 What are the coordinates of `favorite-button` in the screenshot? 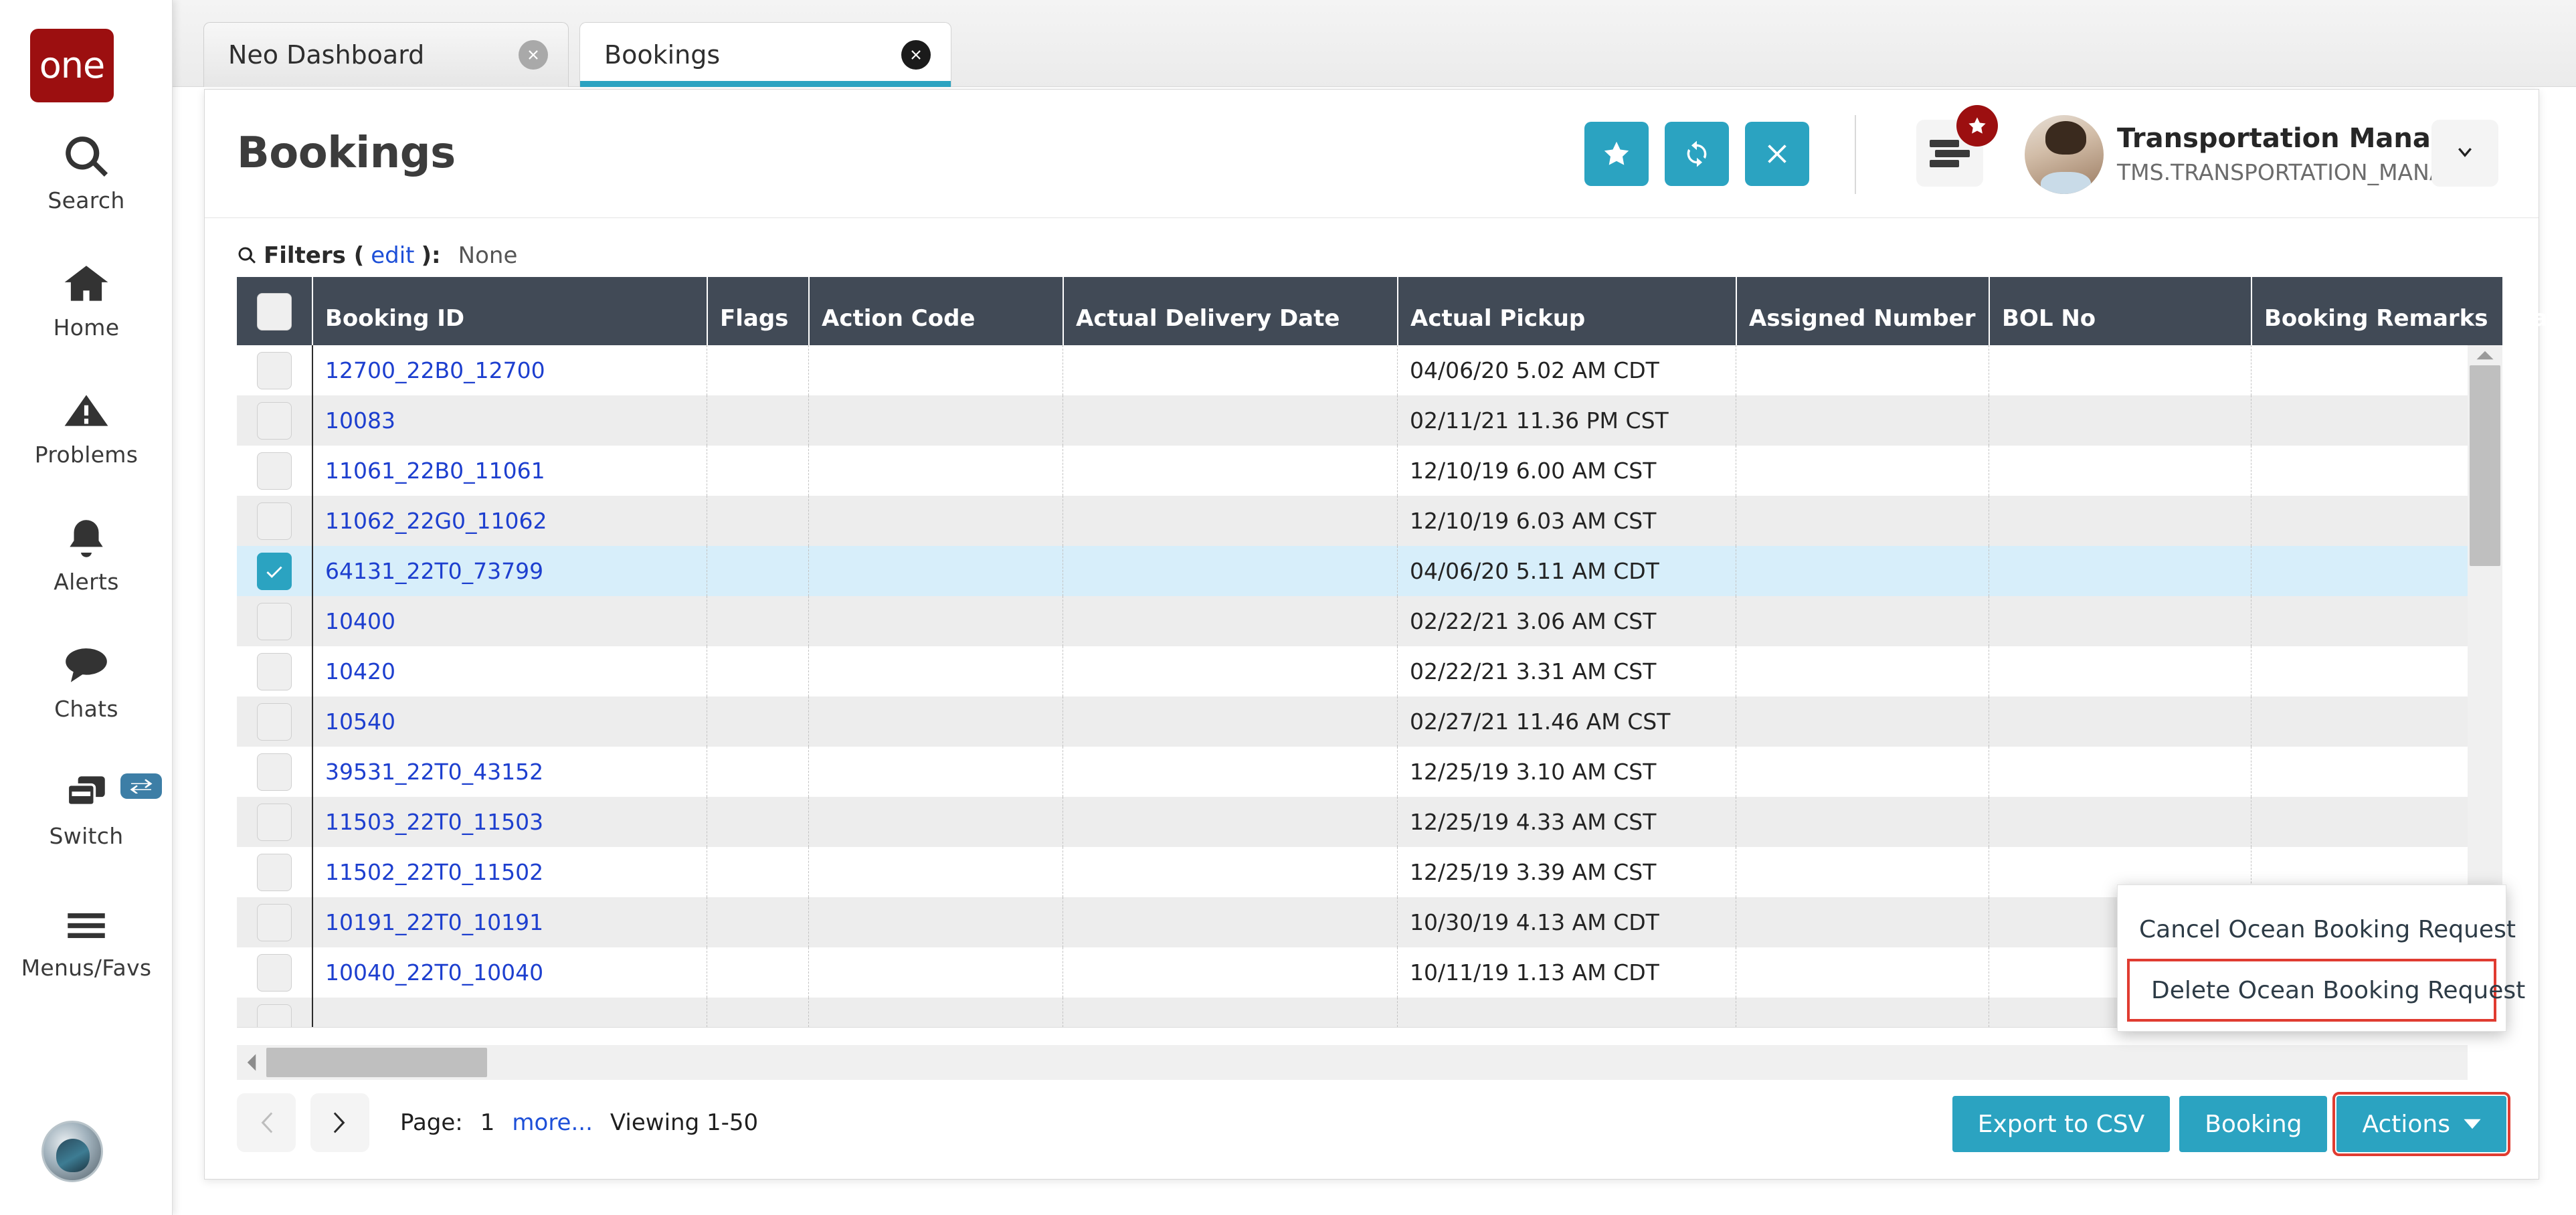 It's located at (1616, 154).